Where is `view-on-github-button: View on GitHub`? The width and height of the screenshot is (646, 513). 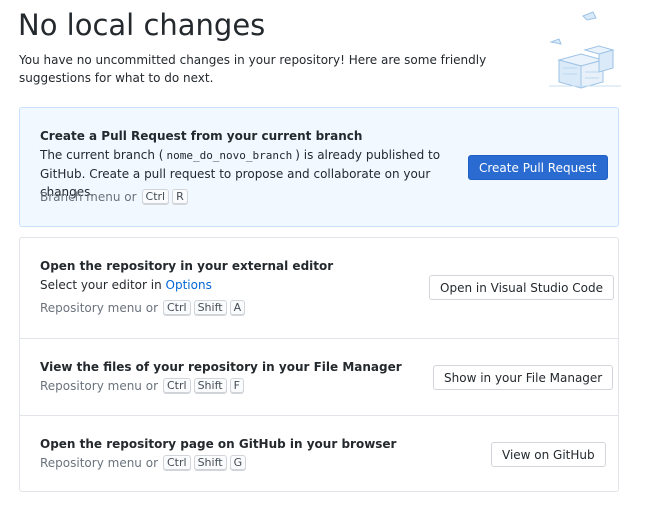
view-on-github-button: View on GitHub is located at coordinates (548, 454).